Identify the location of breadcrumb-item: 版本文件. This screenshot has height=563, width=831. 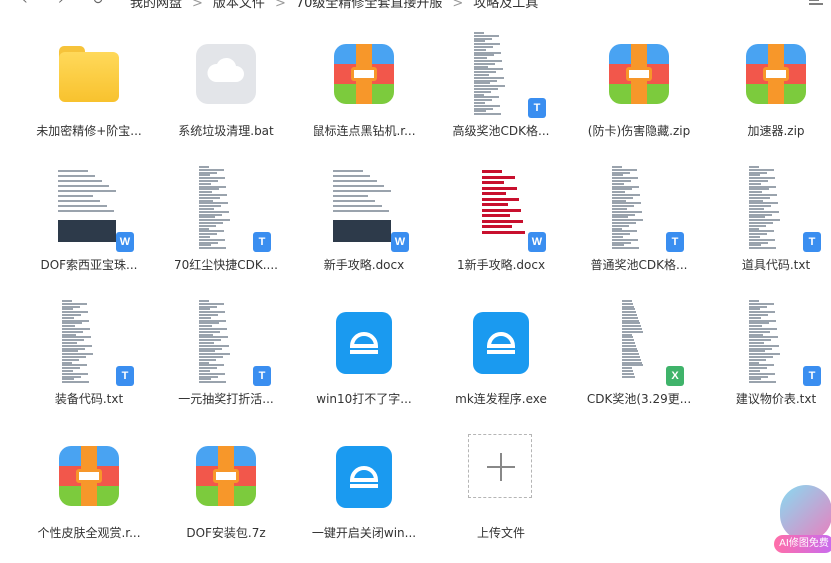
(239, 5).